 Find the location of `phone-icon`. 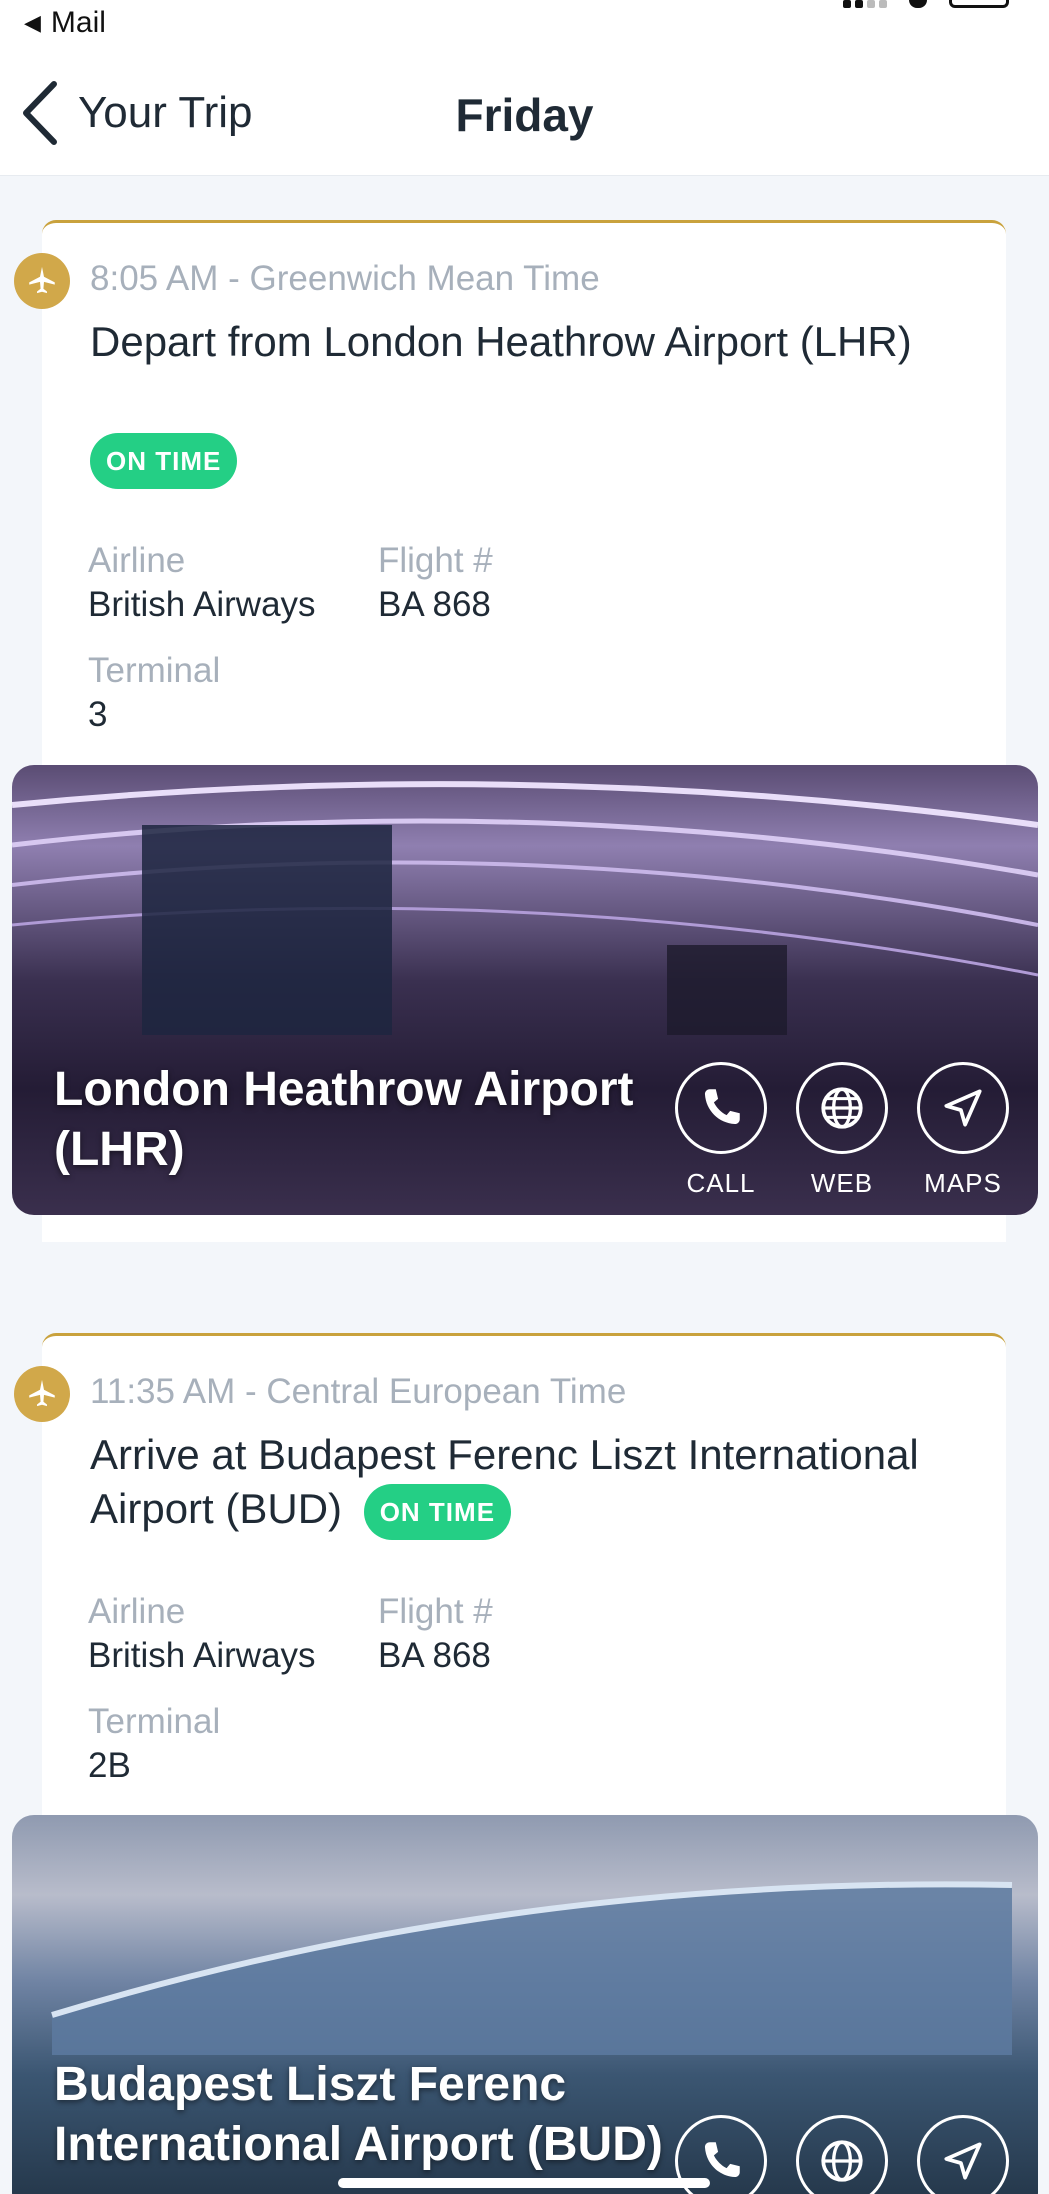

phone-icon is located at coordinates (722, 1107).